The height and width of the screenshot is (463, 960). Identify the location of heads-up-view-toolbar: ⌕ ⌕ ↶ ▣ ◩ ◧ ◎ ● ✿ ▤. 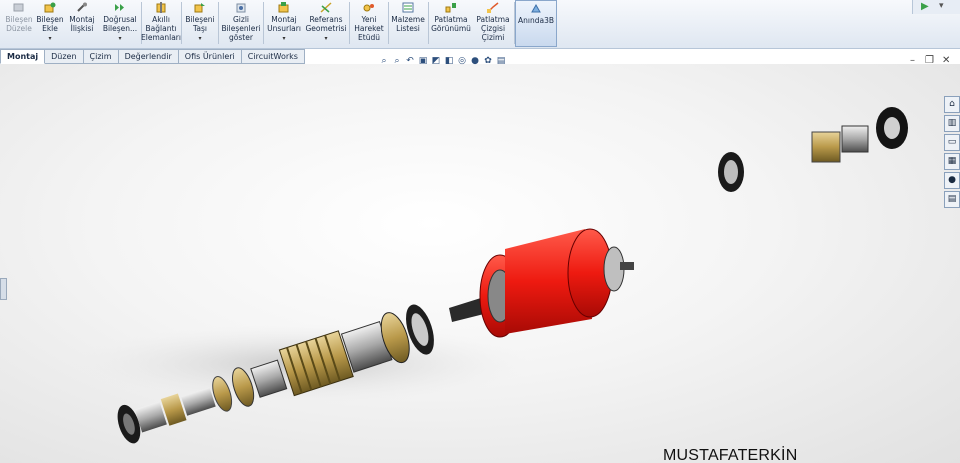
(443, 61).